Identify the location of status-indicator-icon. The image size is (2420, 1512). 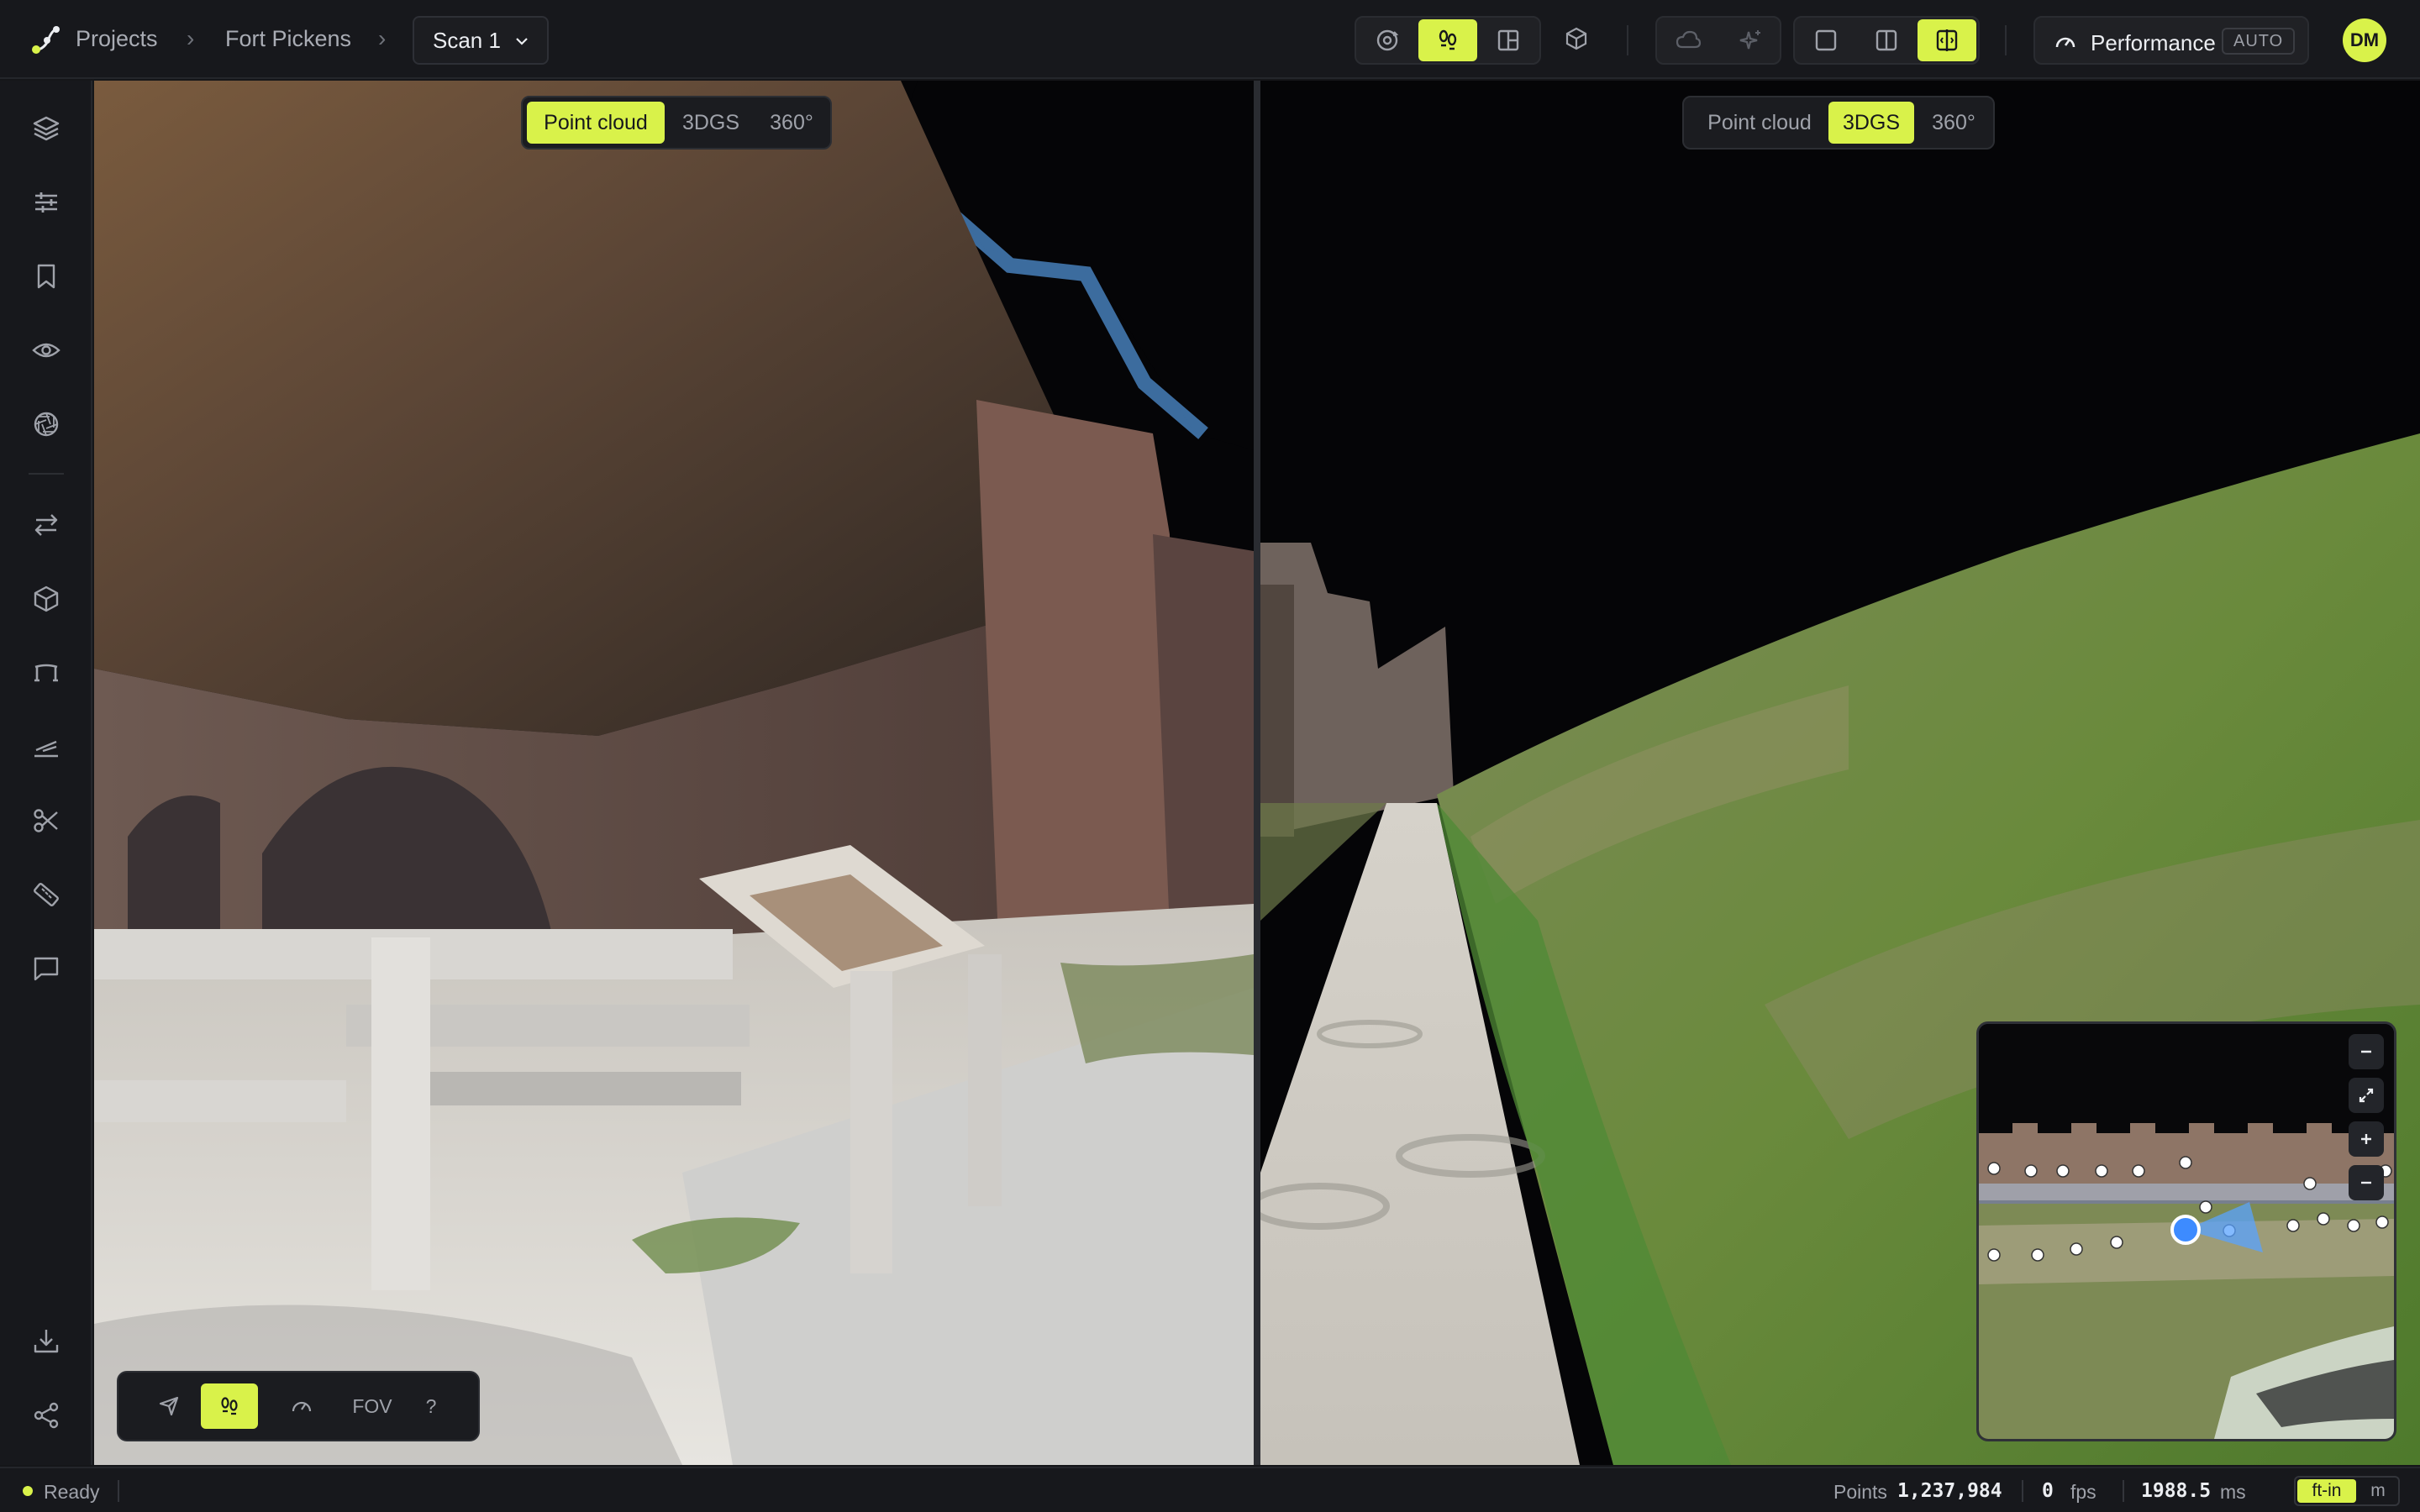
(28, 1491).